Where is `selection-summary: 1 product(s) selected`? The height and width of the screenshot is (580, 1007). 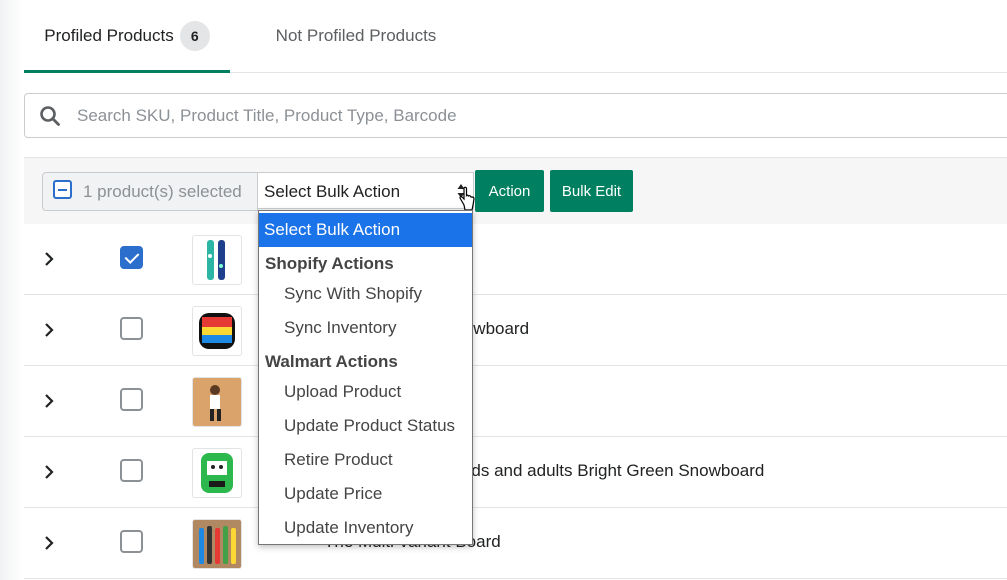
selection-summary: 1 product(s) selected is located at coordinates (150, 191).